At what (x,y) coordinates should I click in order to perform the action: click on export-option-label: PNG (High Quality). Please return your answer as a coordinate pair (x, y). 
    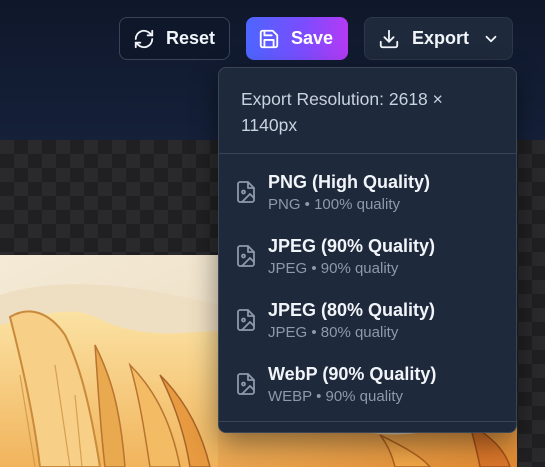
    Looking at the image, I should click on (349, 182).